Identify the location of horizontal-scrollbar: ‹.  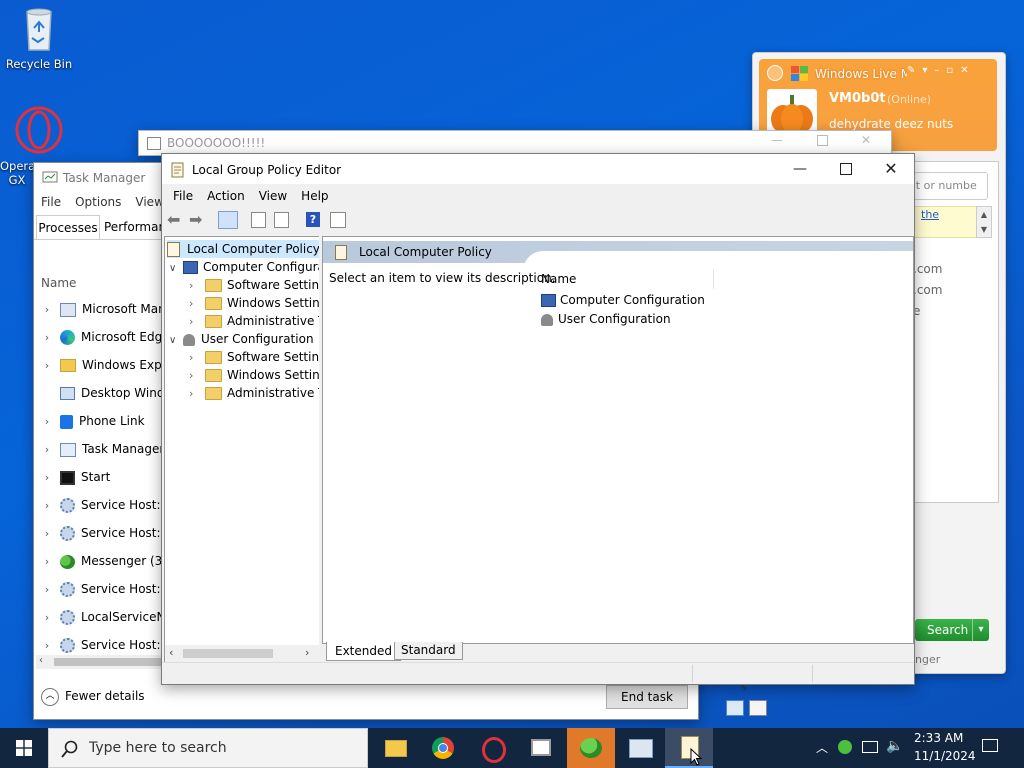
(100, 662).